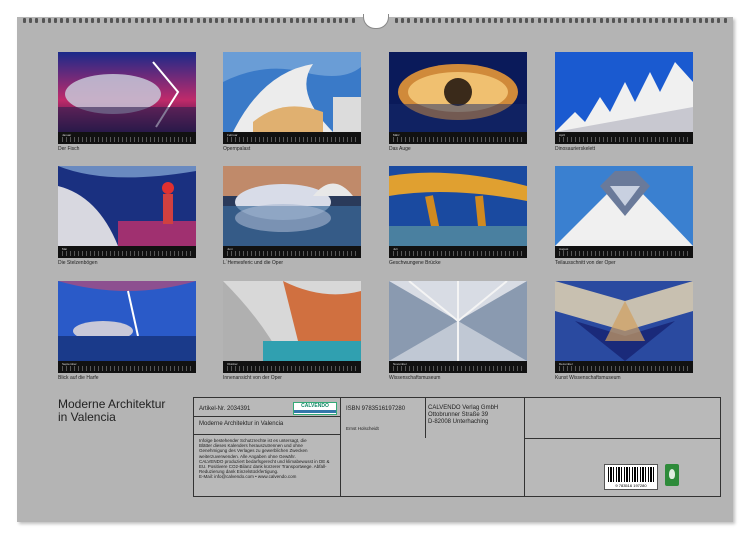 The width and height of the screenshot is (750, 540). I want to click on calendar-strip: Dezember, so click(624, 367).